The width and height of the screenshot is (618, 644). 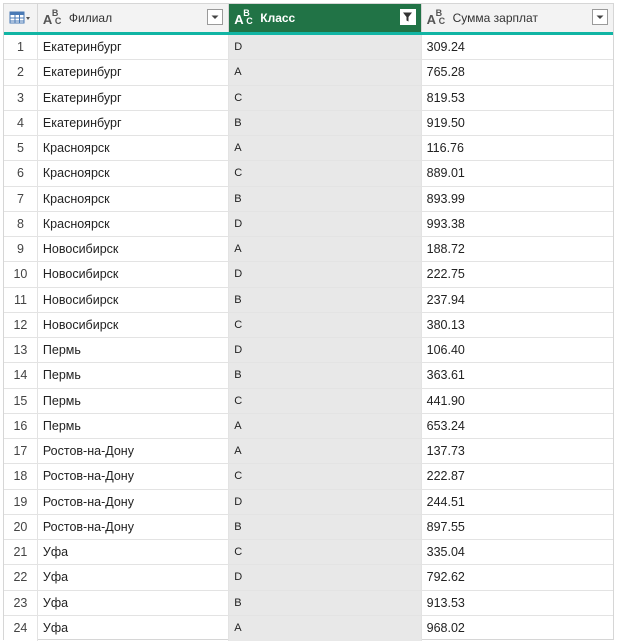 What do you see at coordinates (308, 502) in the screenshot?
I see `table-row: 19 Ростов-на-Дону D 244.51` at bounding box center [308, 502].